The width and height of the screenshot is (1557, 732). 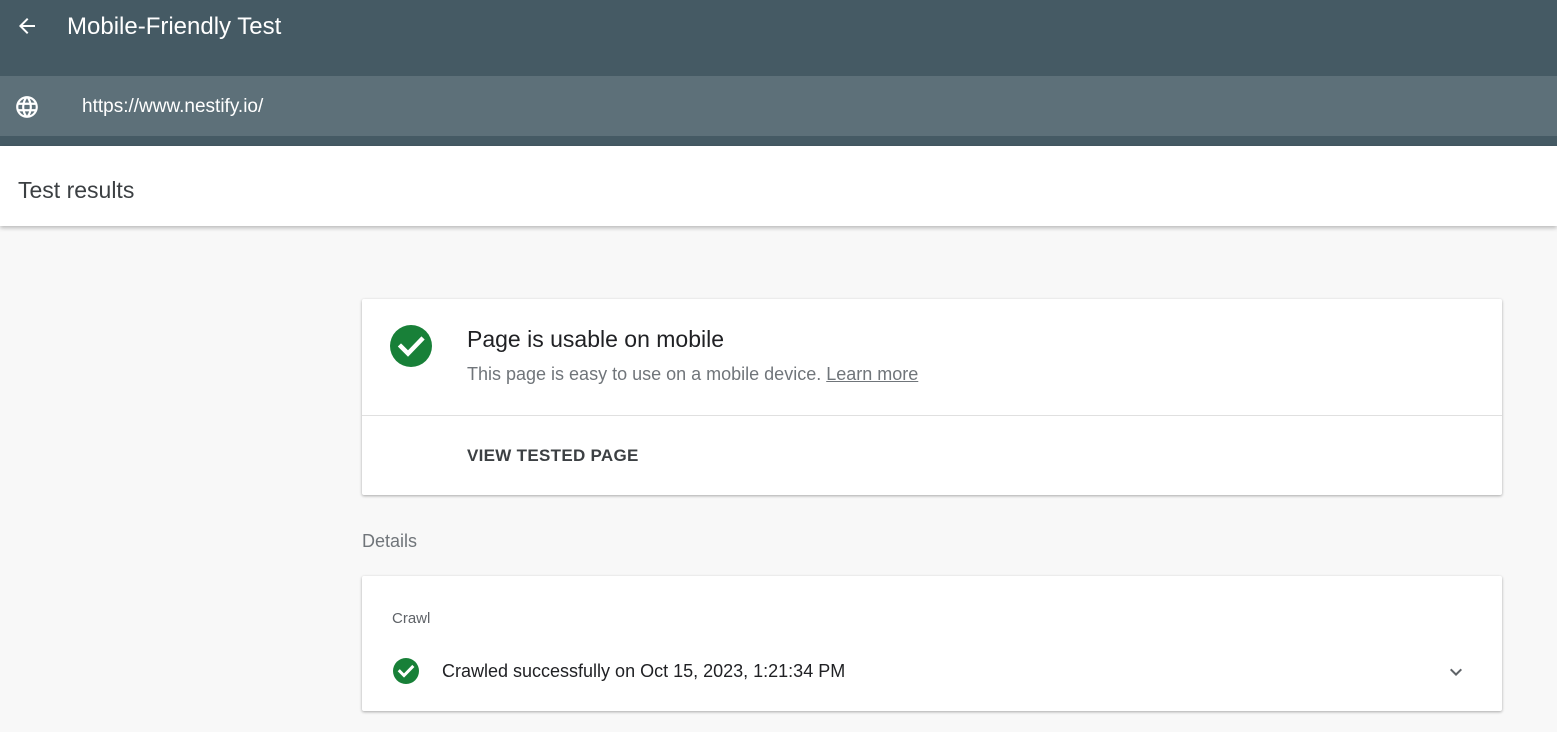 What do you see at coordinates (76, 190) in the screenshot?
I see `page-title: Test results` at bounding box center [76, 190].